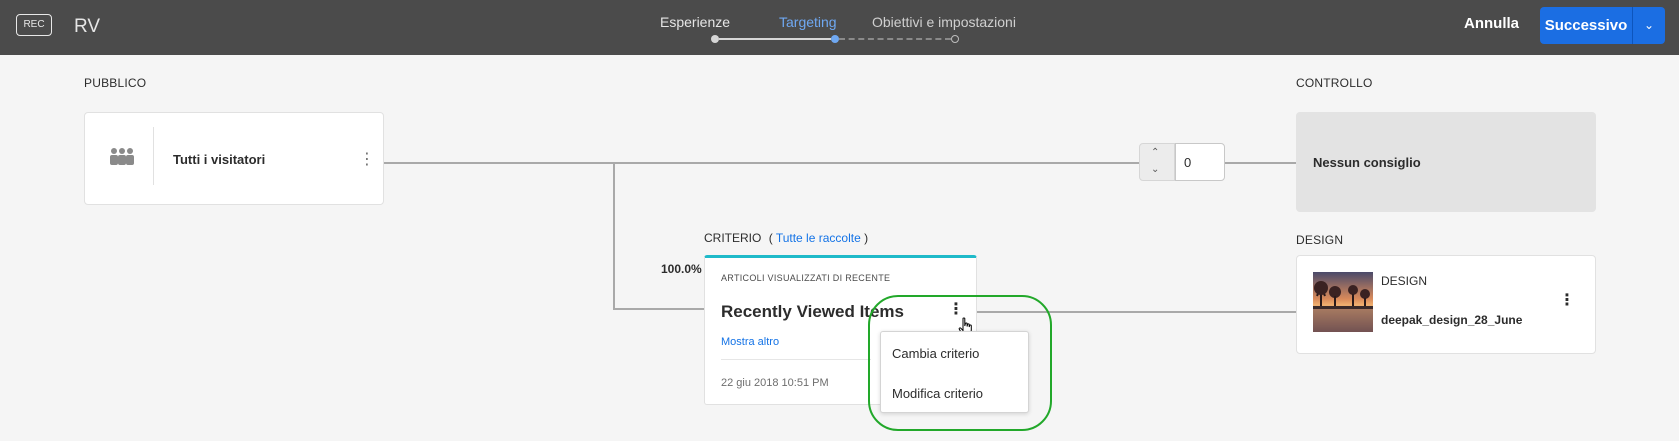  What do you see at coordinates (1452, 320) in the screenshot?
I see `design-name: deepak_design_28_June` at bounding box center [1452, 320].